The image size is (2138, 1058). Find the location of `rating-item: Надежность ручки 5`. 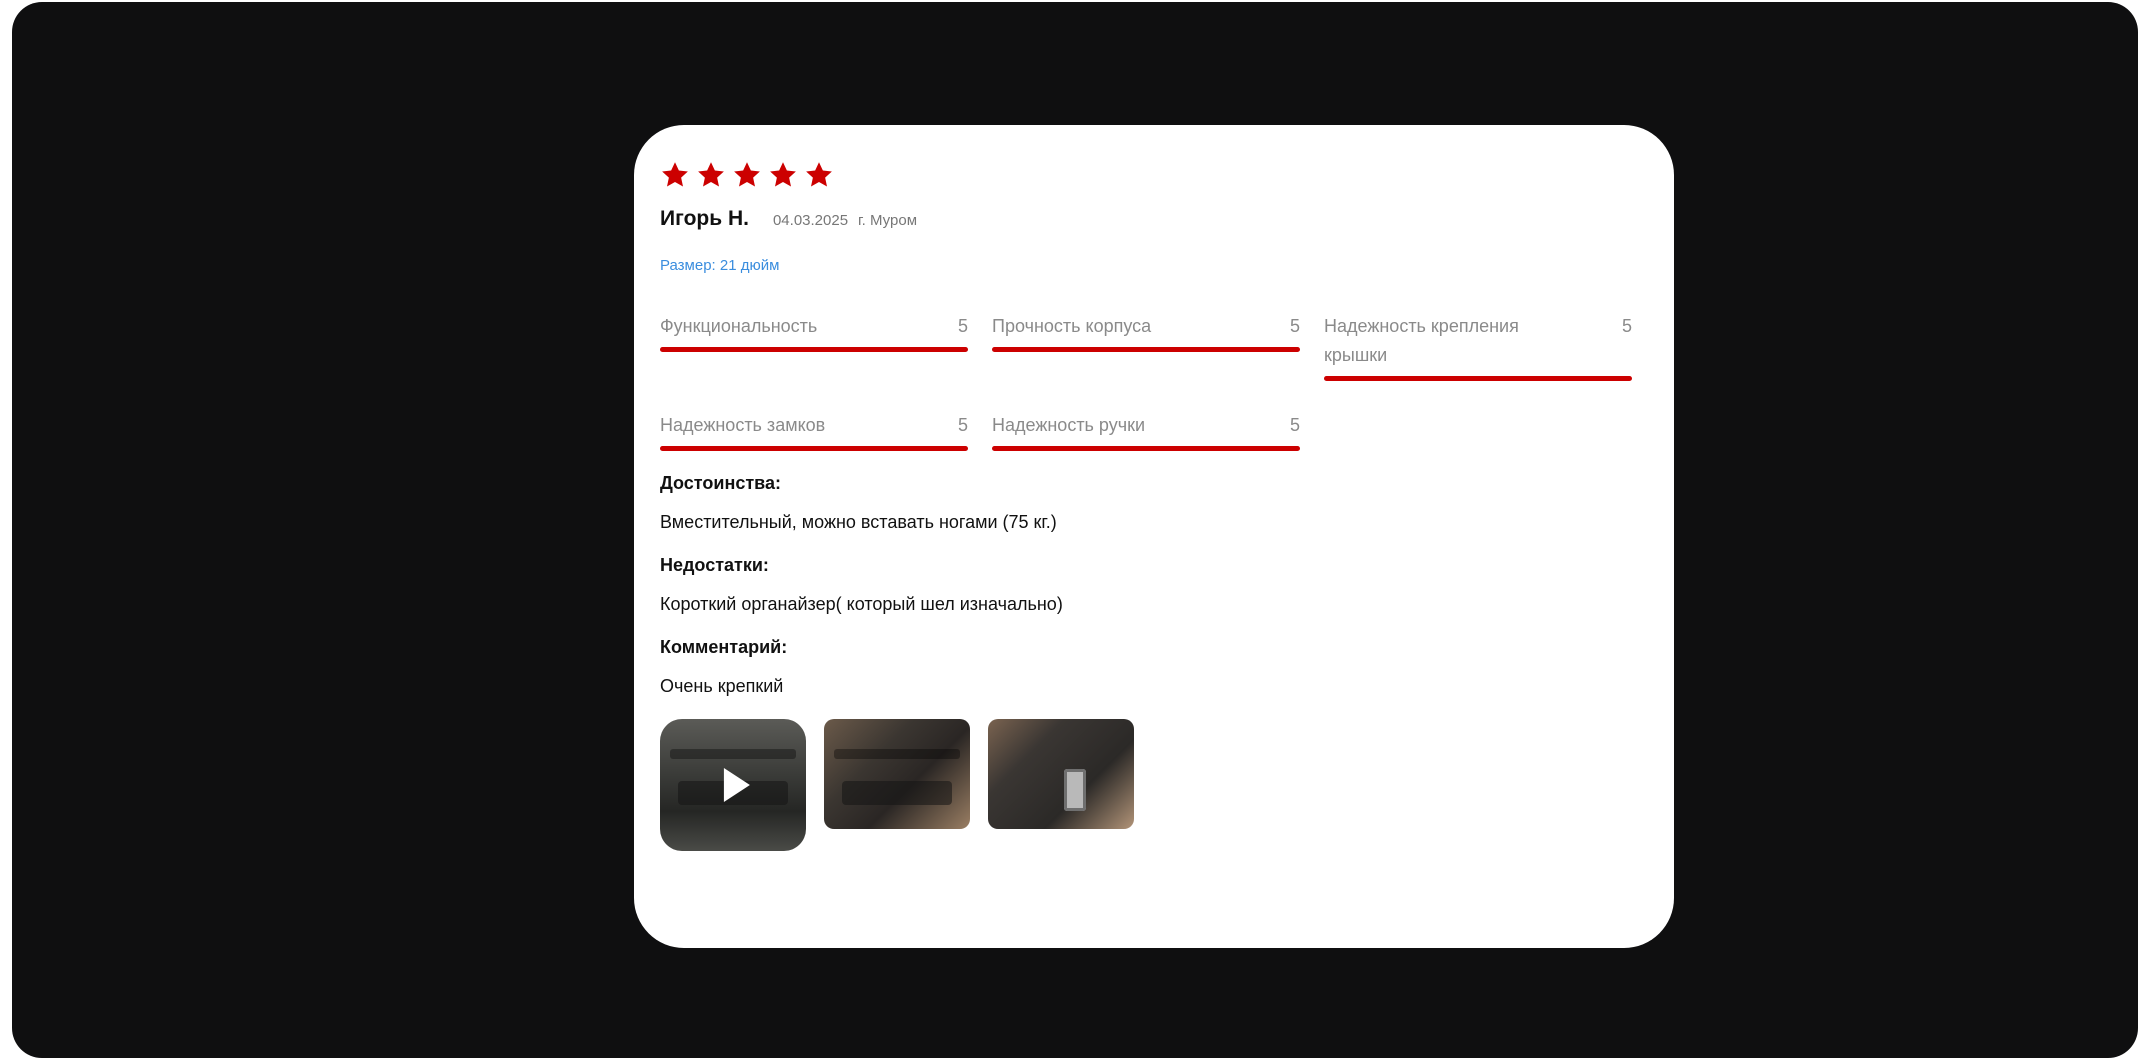

rating-item: Надежность ручки 5 is located at coordinates (1146, 431).